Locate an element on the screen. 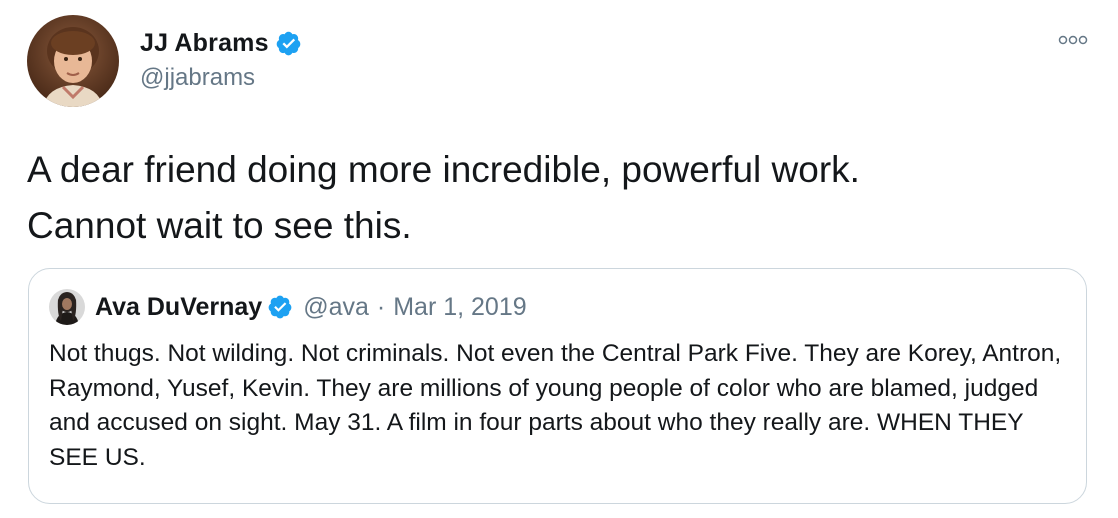 Image resolution: width=1118 pixels, height=518 pixels. author-name-row: JJ Abrams is located at coordinates (221, 43).